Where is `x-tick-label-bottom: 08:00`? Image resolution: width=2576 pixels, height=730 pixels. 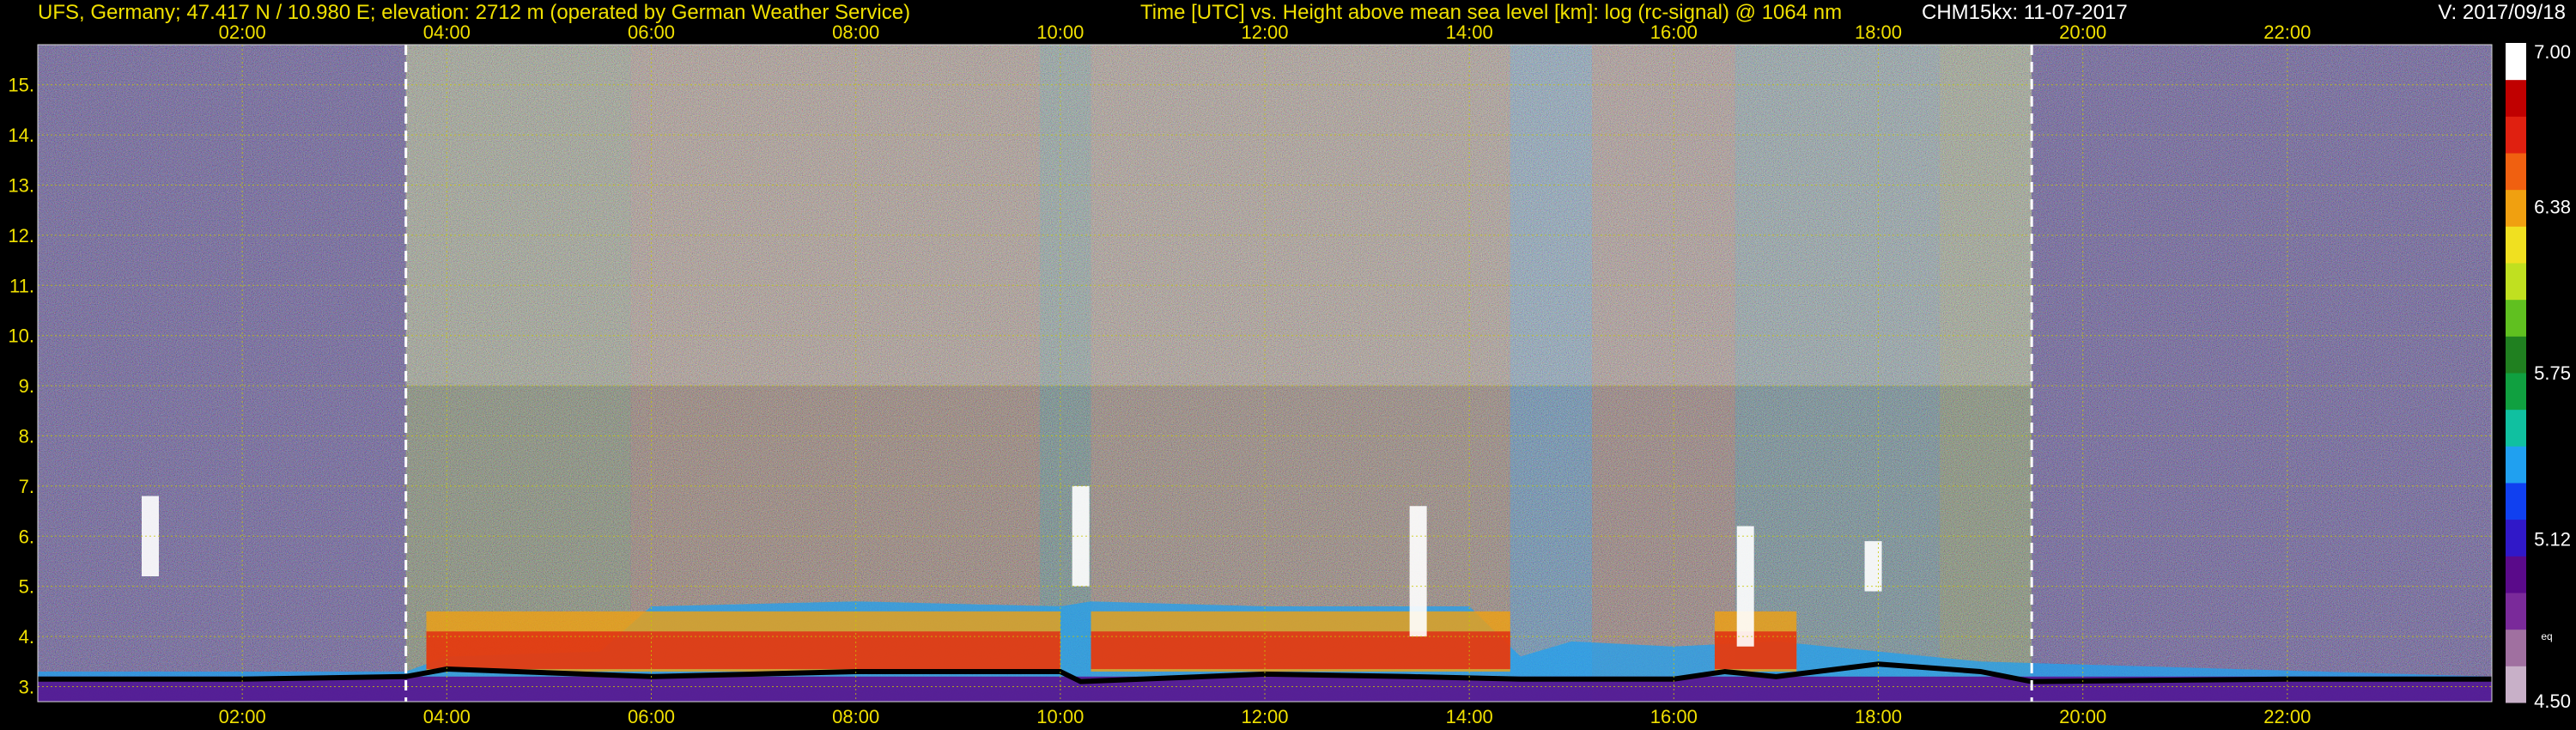 x-tick-label-bottom: 08:00 is located at coordinates (856, 716).